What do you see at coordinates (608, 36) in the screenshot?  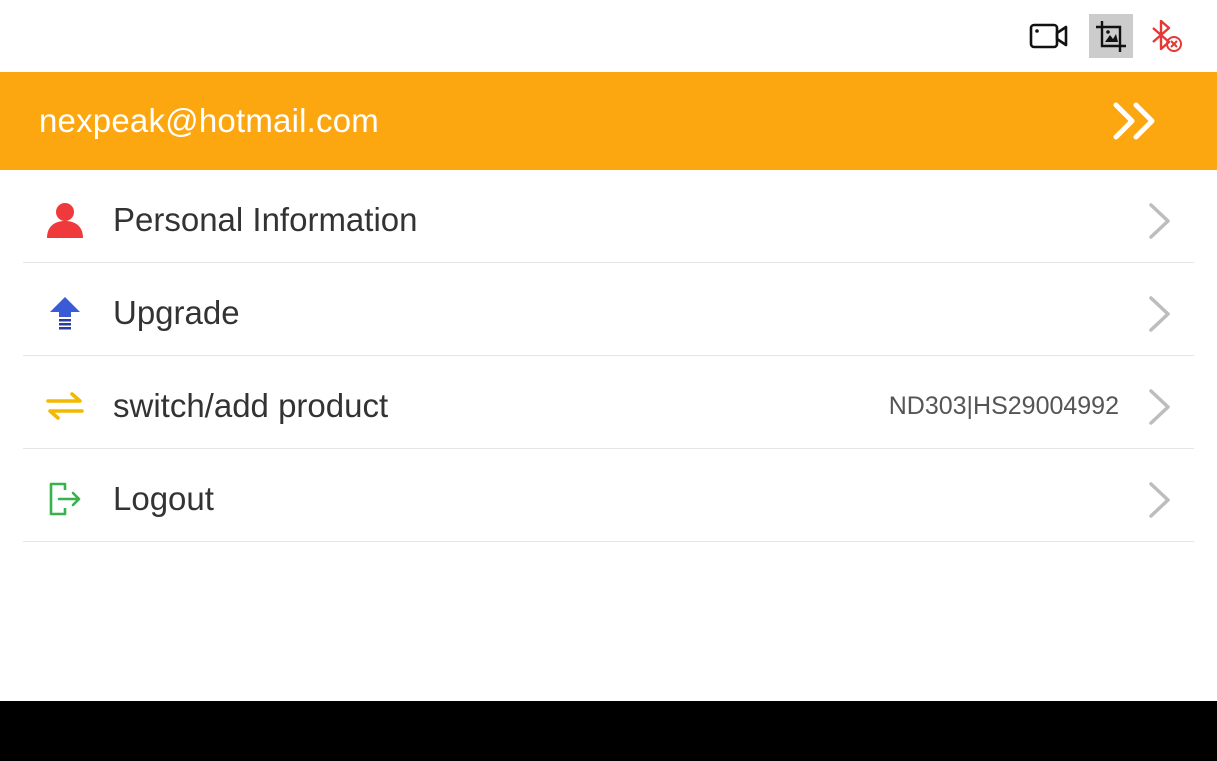 I see `top-toolbar` at bounding box center [608, 36].